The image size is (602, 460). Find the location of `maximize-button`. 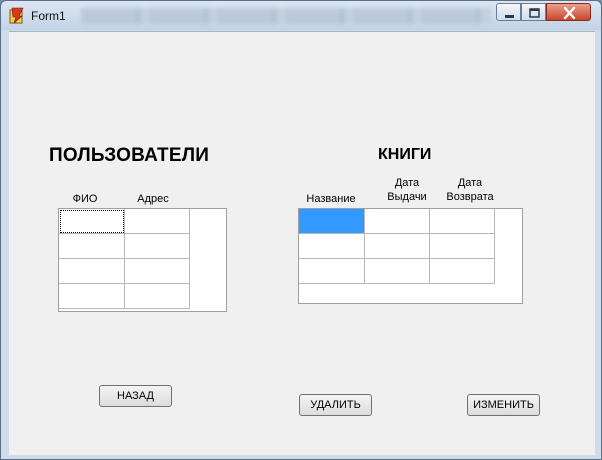

maximize-button is located at coordinates (533, 12).